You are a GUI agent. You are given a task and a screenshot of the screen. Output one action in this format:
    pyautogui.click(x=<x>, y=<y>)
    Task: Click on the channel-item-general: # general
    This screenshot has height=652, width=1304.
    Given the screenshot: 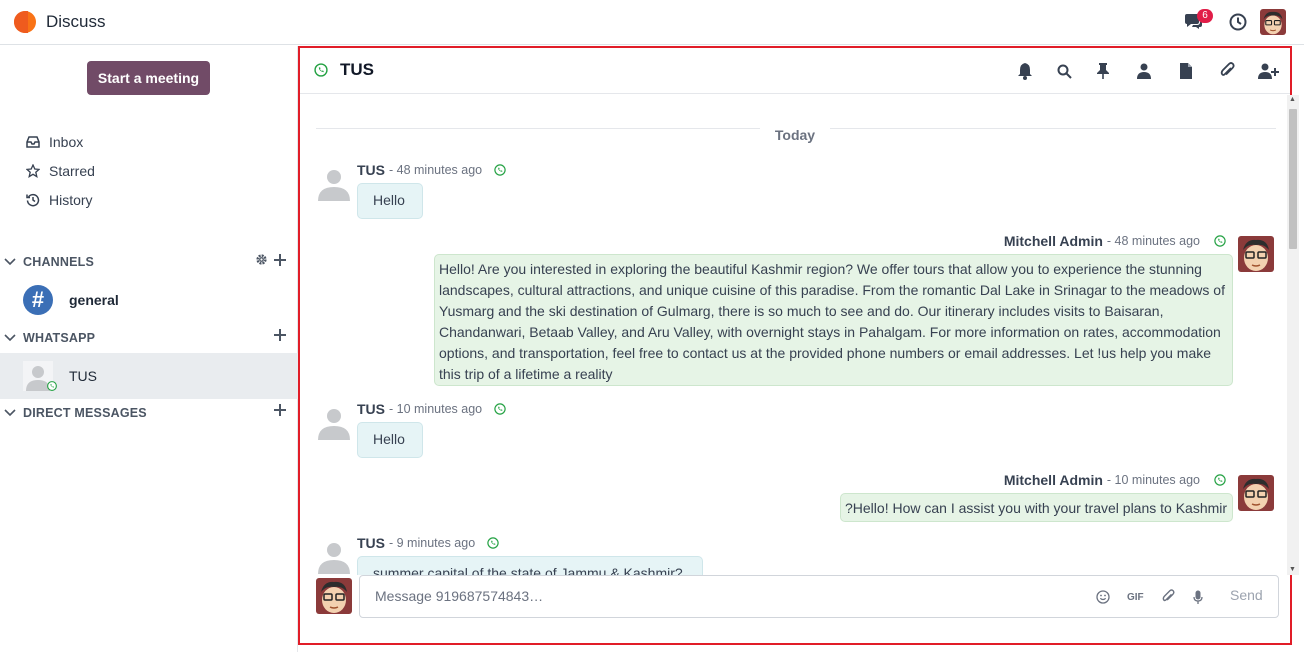 What is the action you would take?
    pyautogui.click(x=149, y=300)
    